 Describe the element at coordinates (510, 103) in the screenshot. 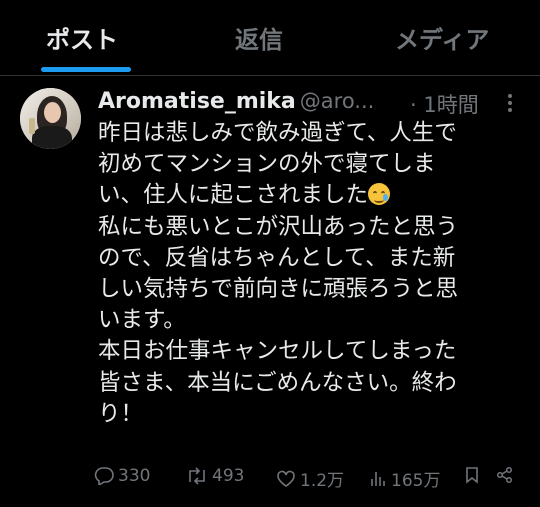

I see `more-options-icon` at that location.